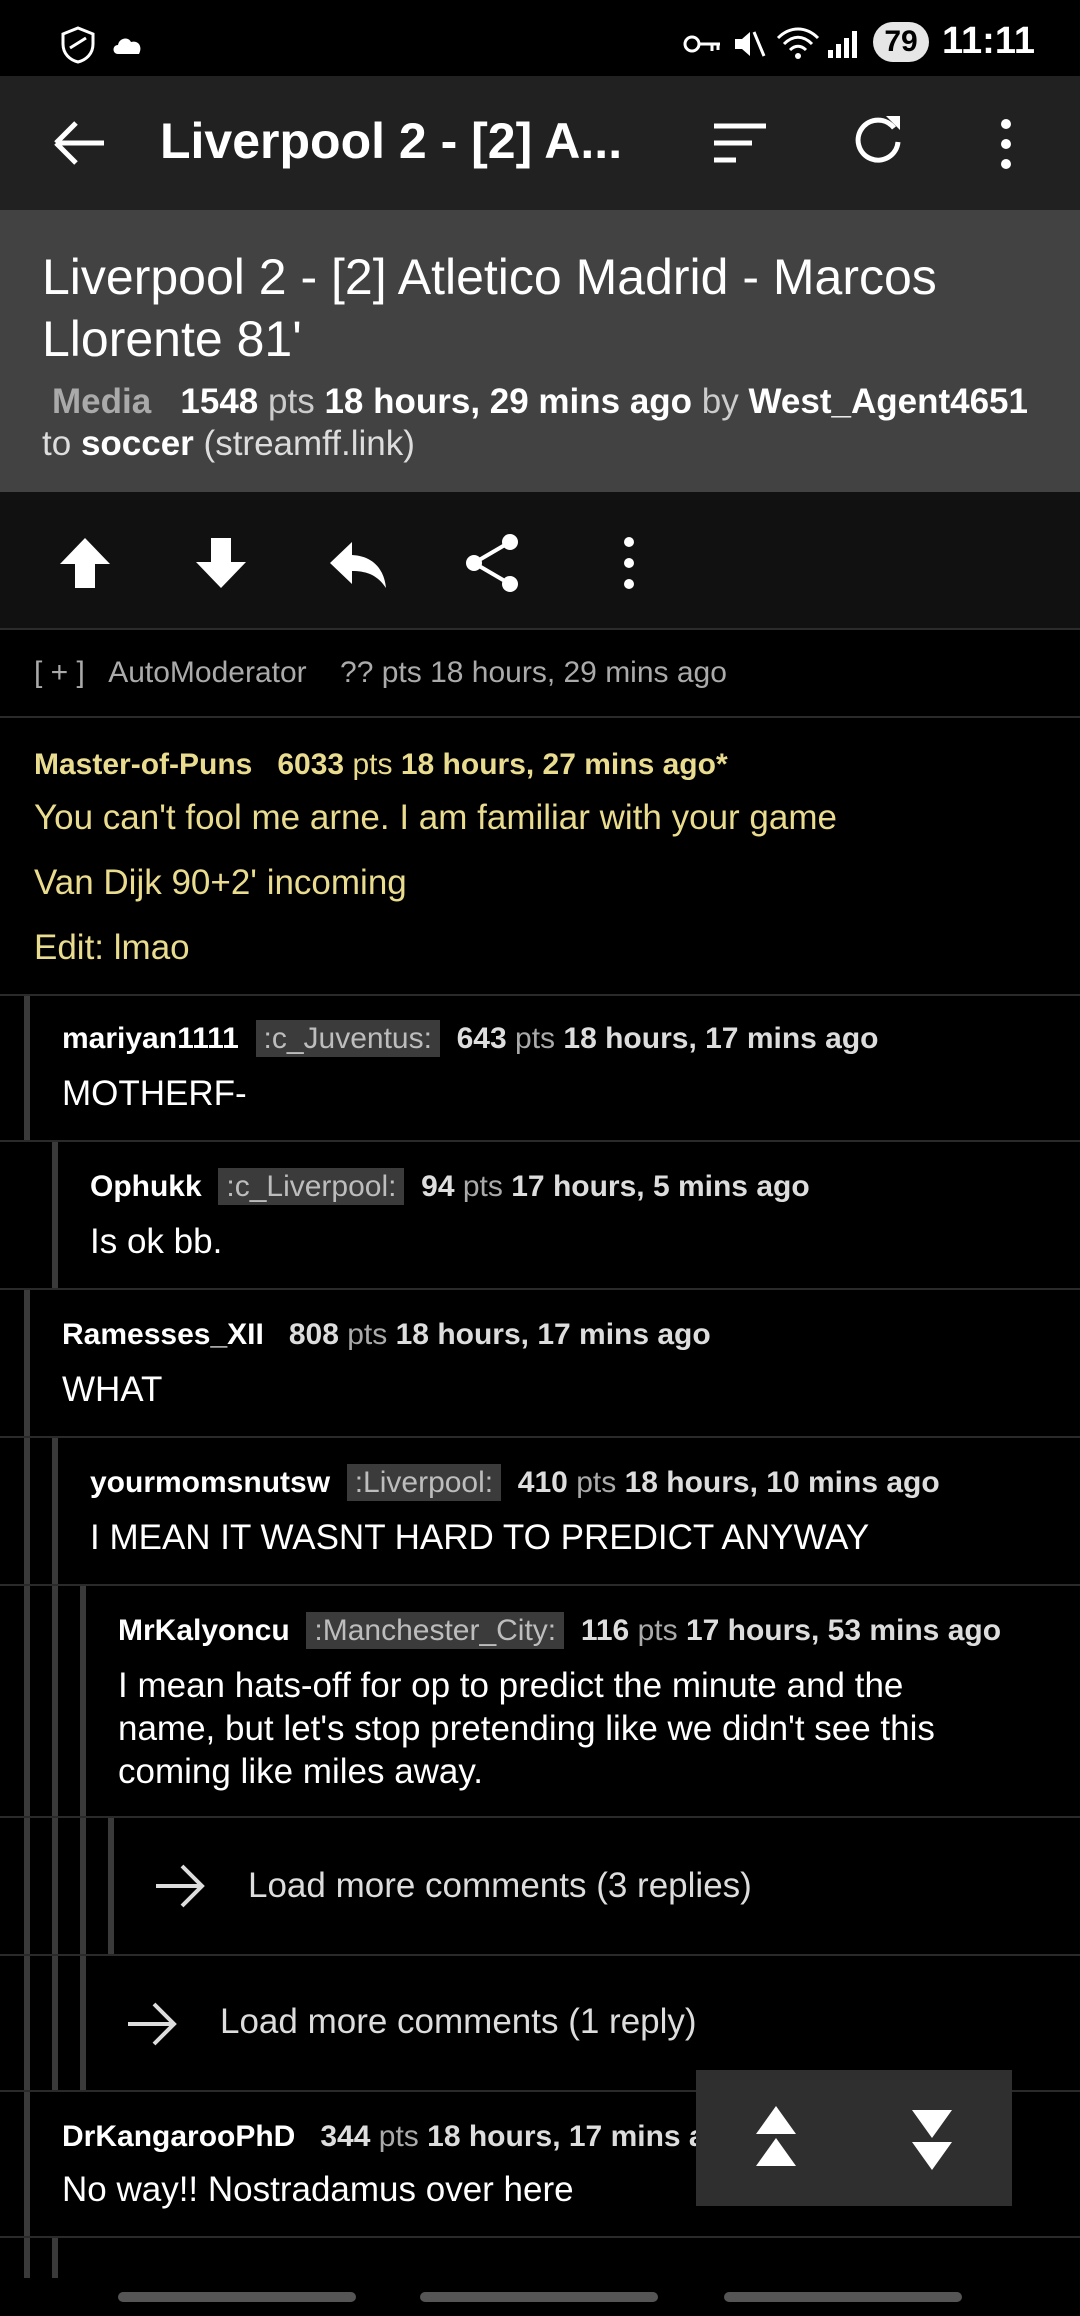  I want to click on user-flair: :Manchester_City:, so click(435, 1630).